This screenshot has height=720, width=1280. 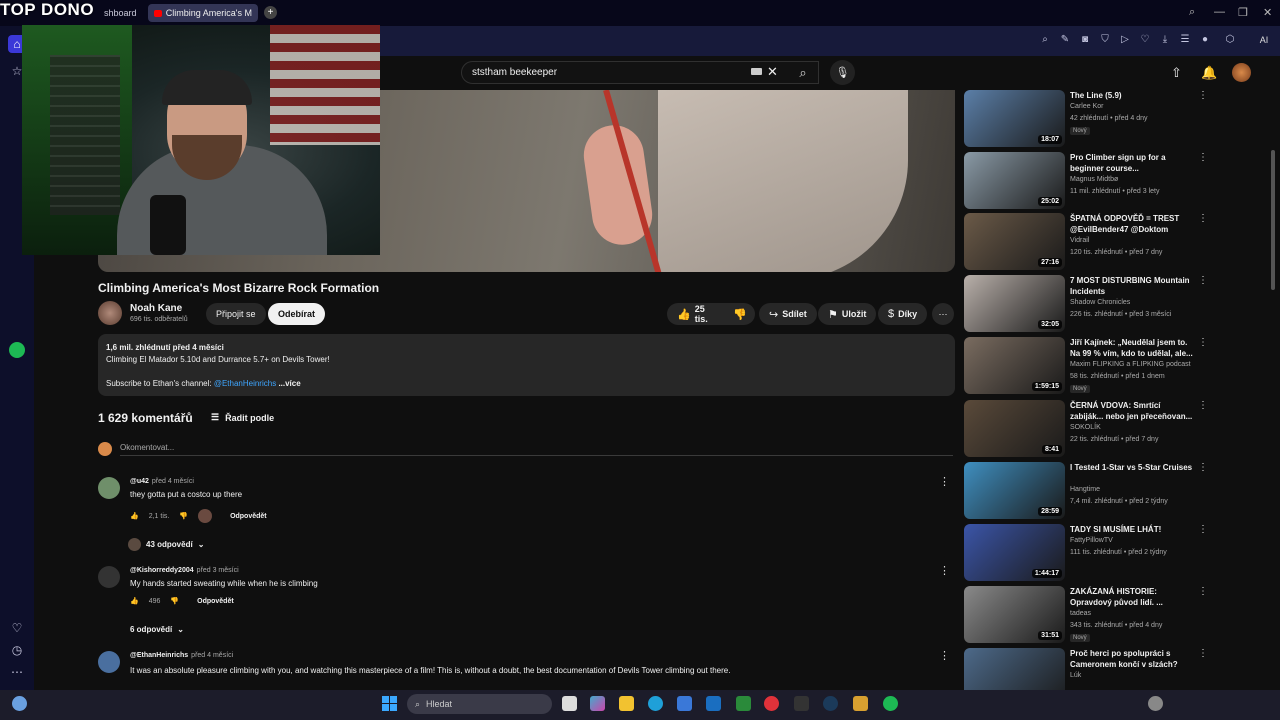 What do you see at coordinates (626, 703) in the screenshot?
I see `file-explorer-icon` at bounding box center [626, 703].